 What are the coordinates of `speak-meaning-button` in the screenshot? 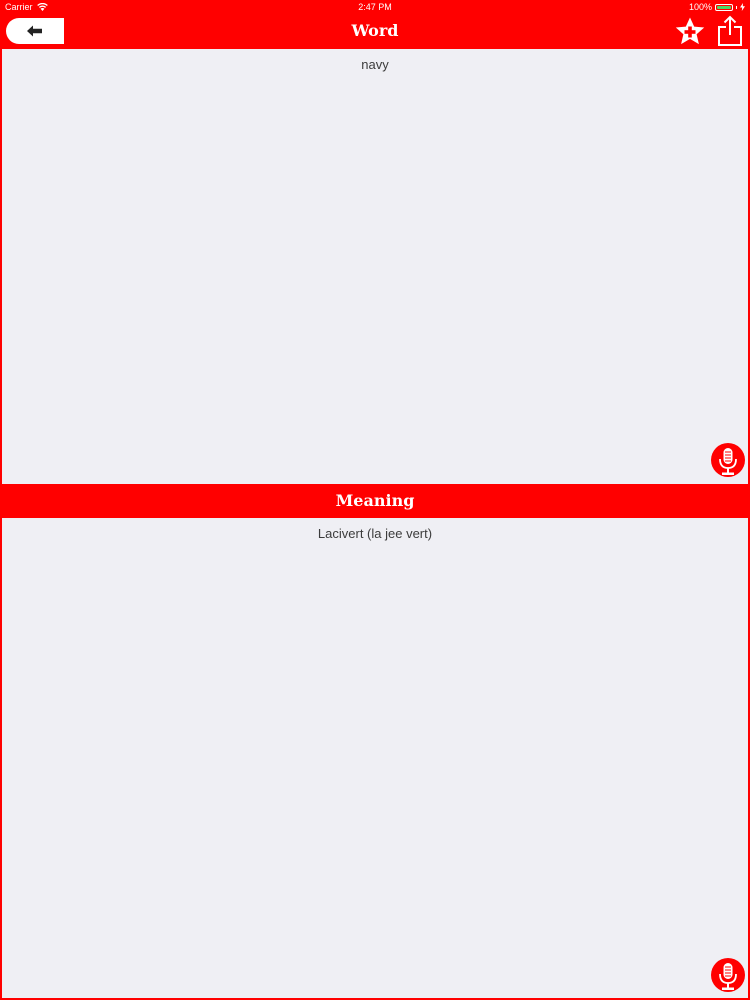 It's located at (728, 976).